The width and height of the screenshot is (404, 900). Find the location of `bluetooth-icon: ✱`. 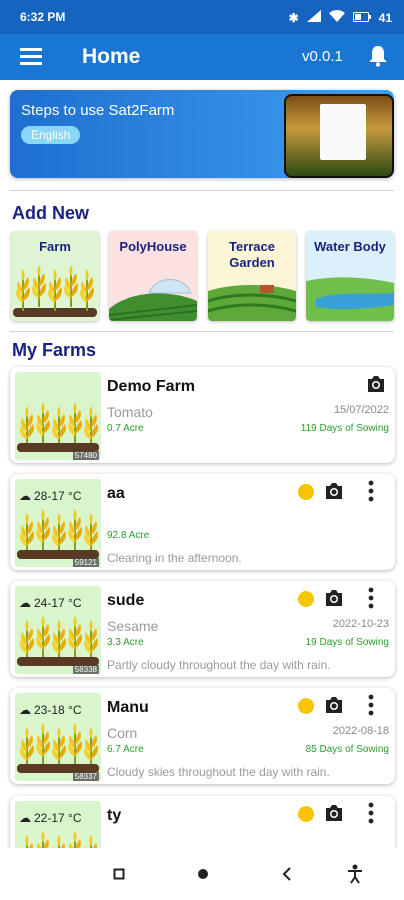

bluetooth-icon: ✱ is located at coordinates (293, 17).